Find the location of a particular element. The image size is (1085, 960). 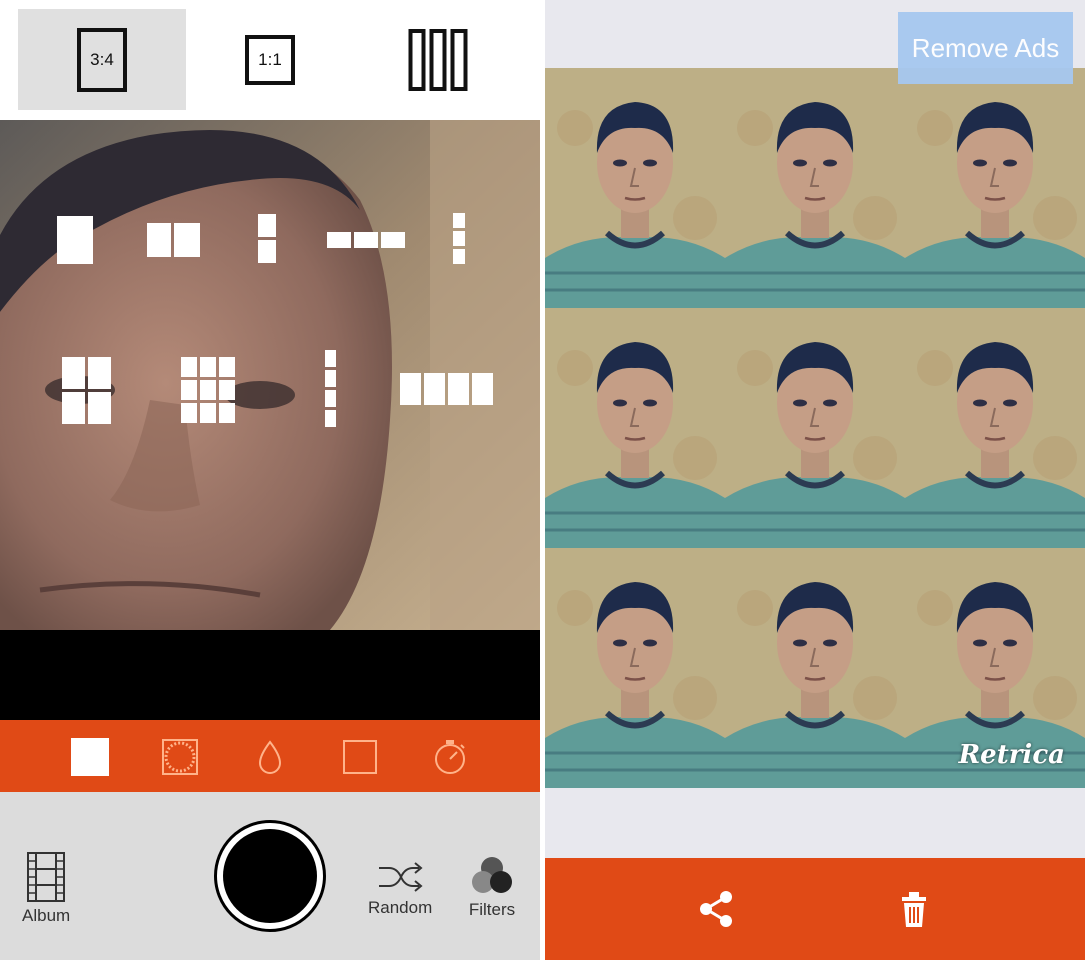

layout-3-horizontal-option is located at coordinates (366, 240).